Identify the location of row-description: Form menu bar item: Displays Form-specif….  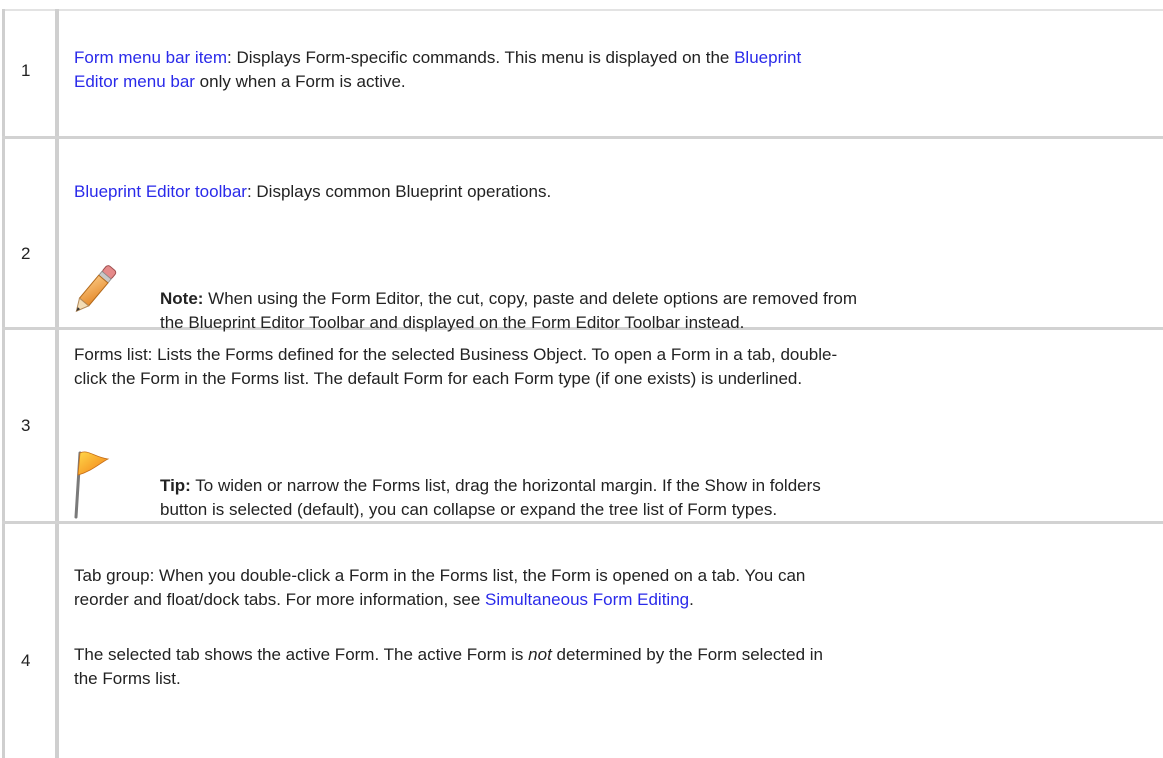
(613, 70).